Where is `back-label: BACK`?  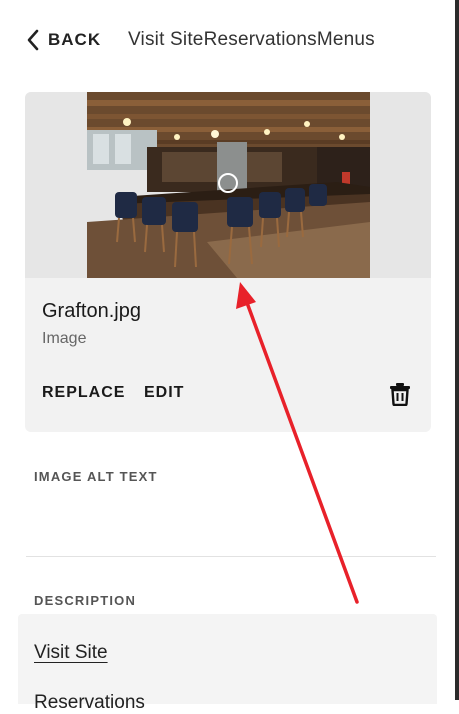
back-label: BACK is located at coordinates (75, 39).